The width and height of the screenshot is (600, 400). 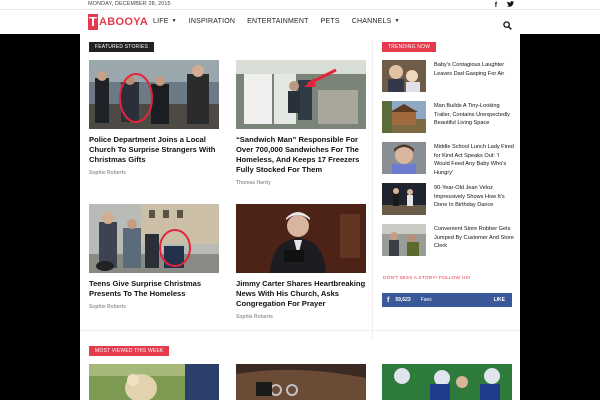 I want to click on social-links: f, so click(x=500, y=5).